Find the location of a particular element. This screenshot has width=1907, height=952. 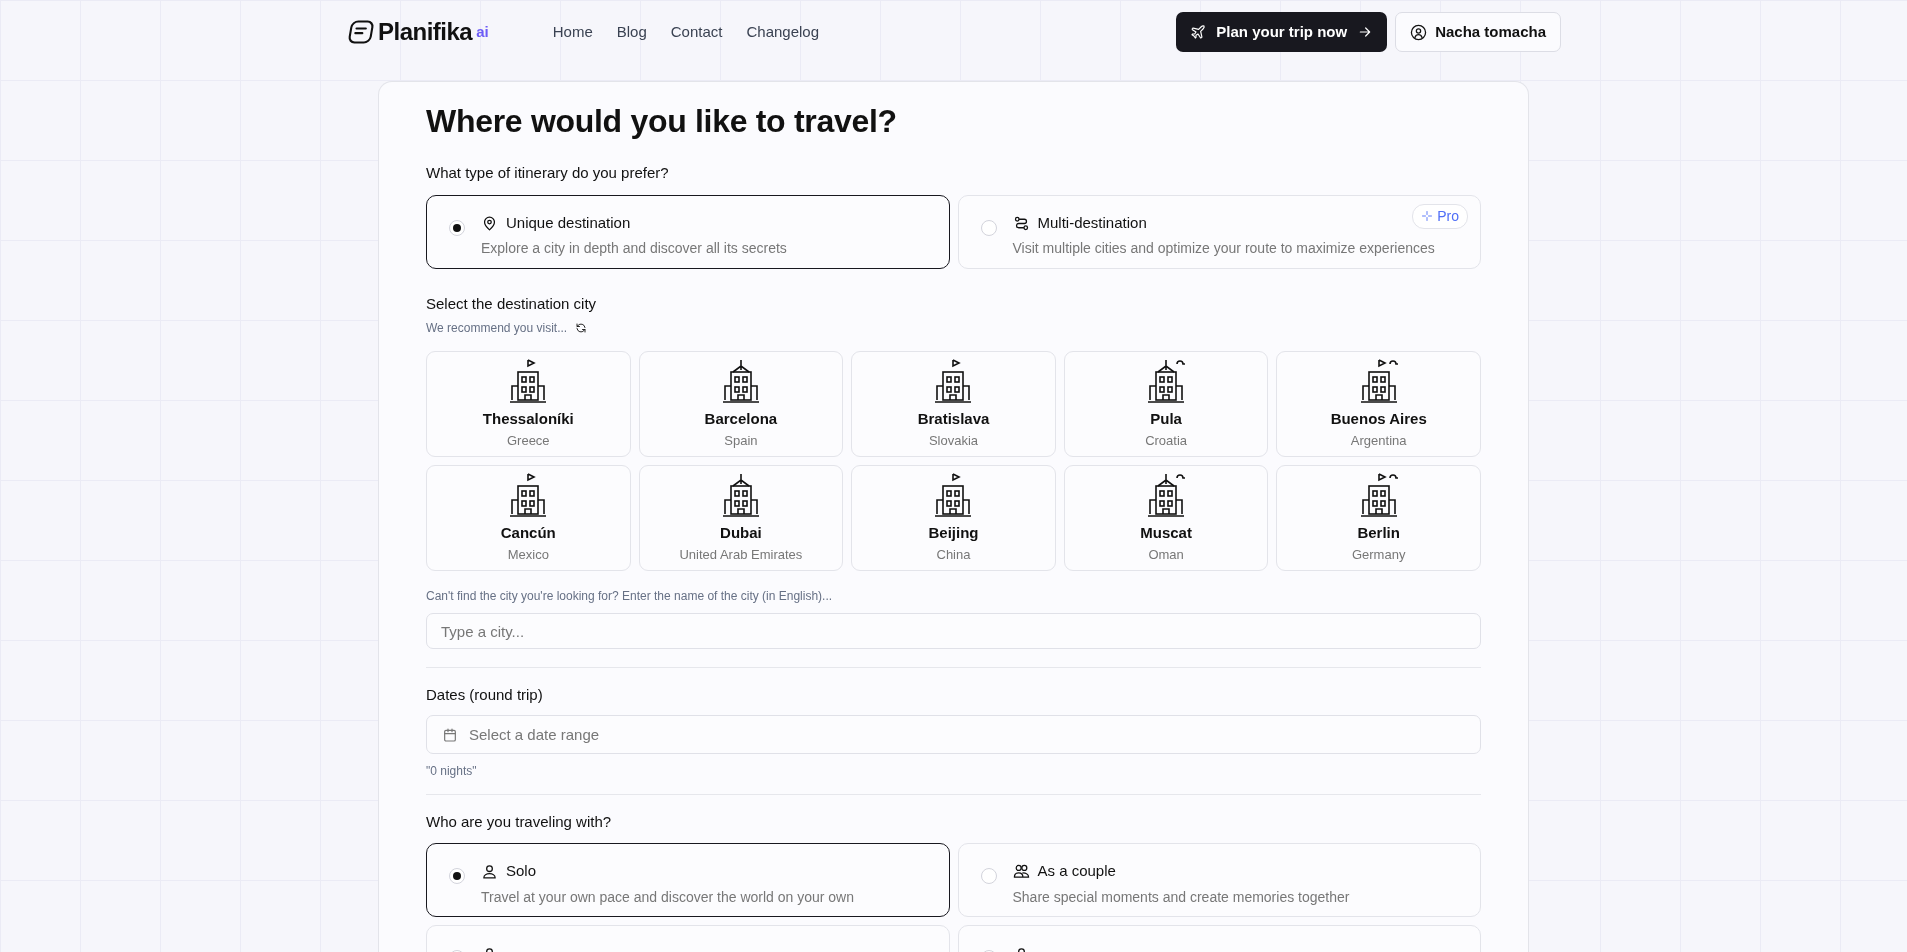

option-title: Solo is located at coordinates (521, 871).